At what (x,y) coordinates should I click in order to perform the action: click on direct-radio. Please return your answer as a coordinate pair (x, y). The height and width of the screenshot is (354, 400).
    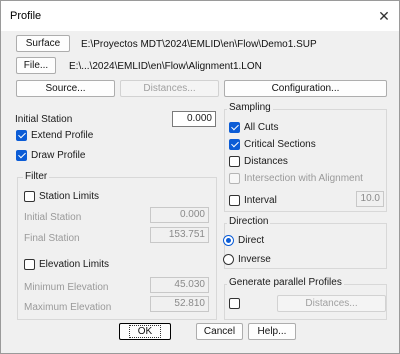
    Looking at the image, I should click on (228, 240).